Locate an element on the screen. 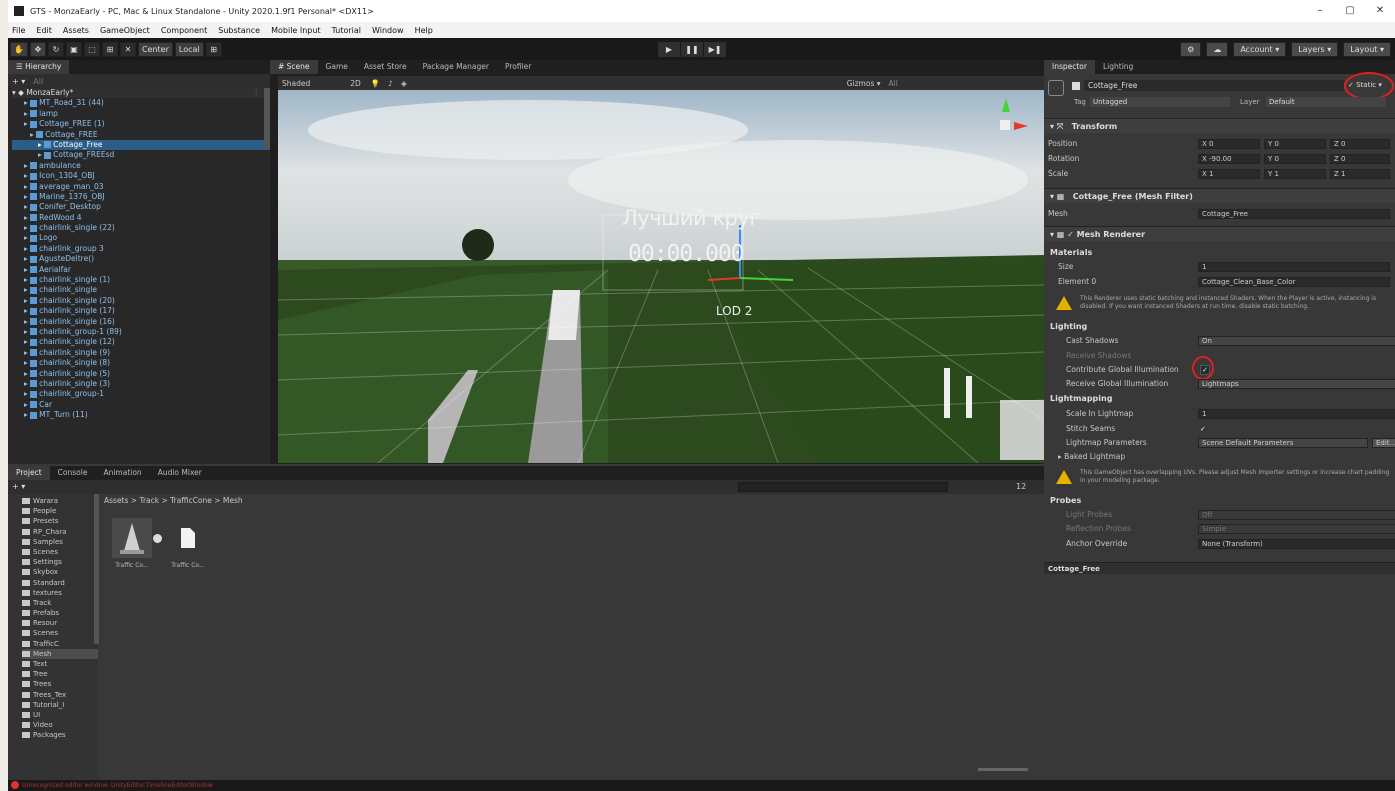 The image size is (1395, 791). folder-item: Resour is located at coordinates (60, 623).